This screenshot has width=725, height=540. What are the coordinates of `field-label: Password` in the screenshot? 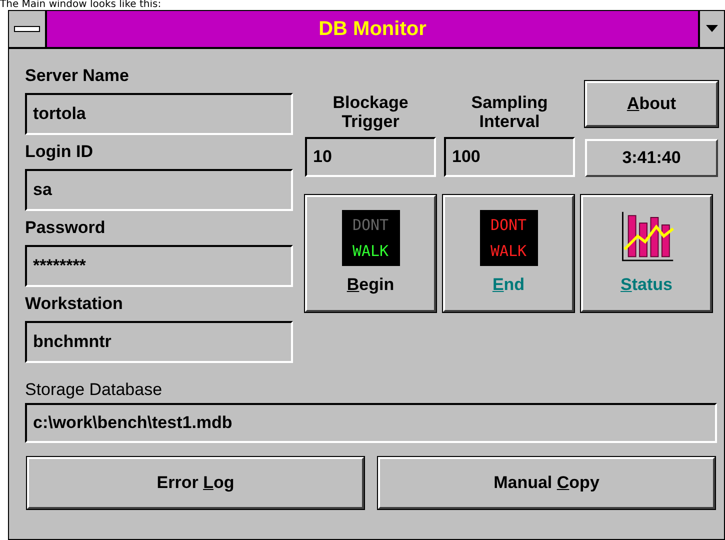 It's located at (65, 228).